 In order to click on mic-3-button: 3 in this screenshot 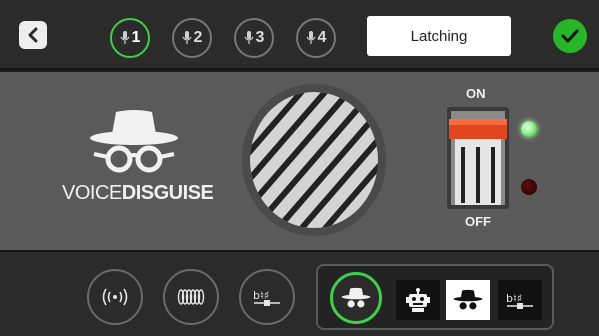, I will do `click(254, 38)`.